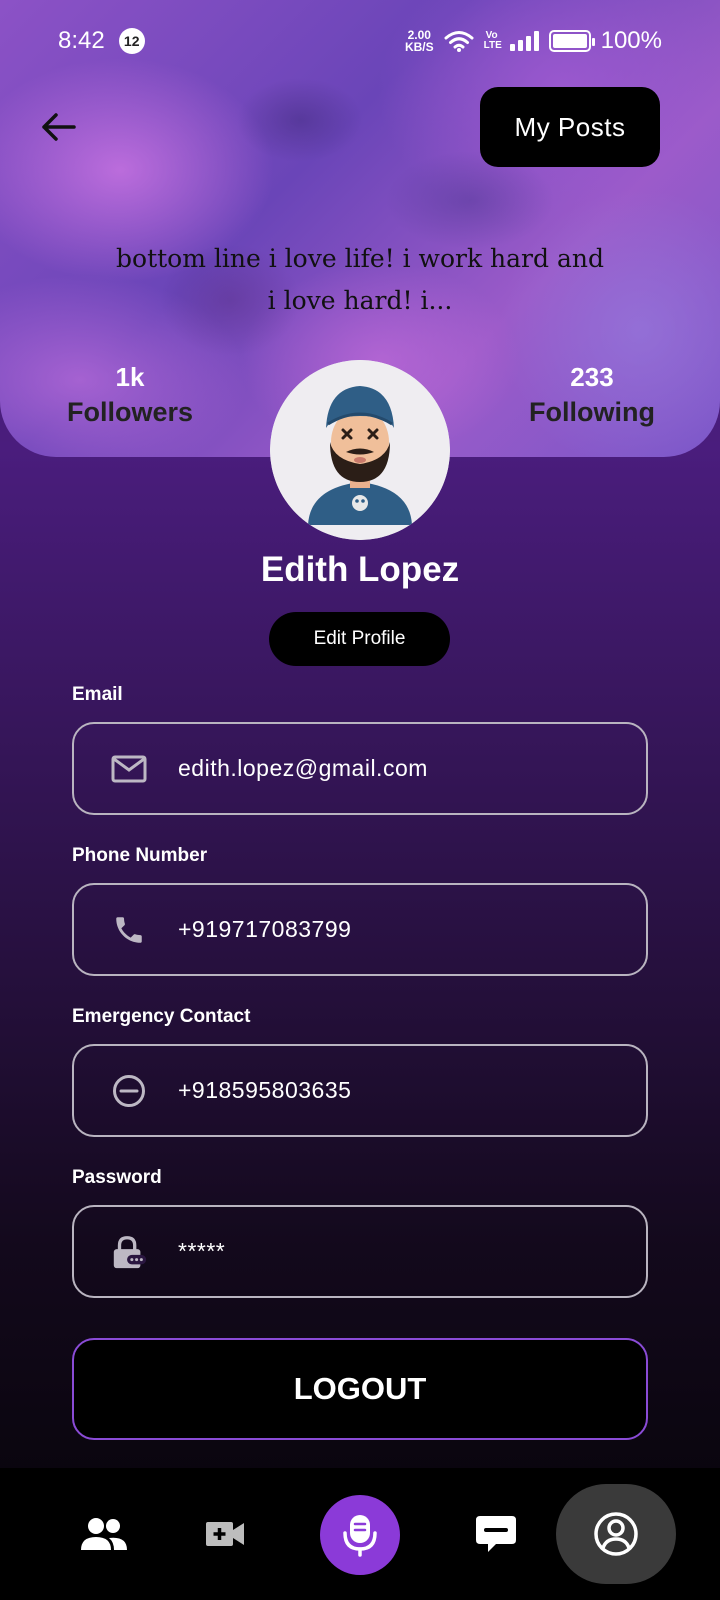 The width and height of the screenshot is (720, 1600). Describe the element at coordinates (117, 1177) in the screenshot. I see `password-label: Password` at that location.